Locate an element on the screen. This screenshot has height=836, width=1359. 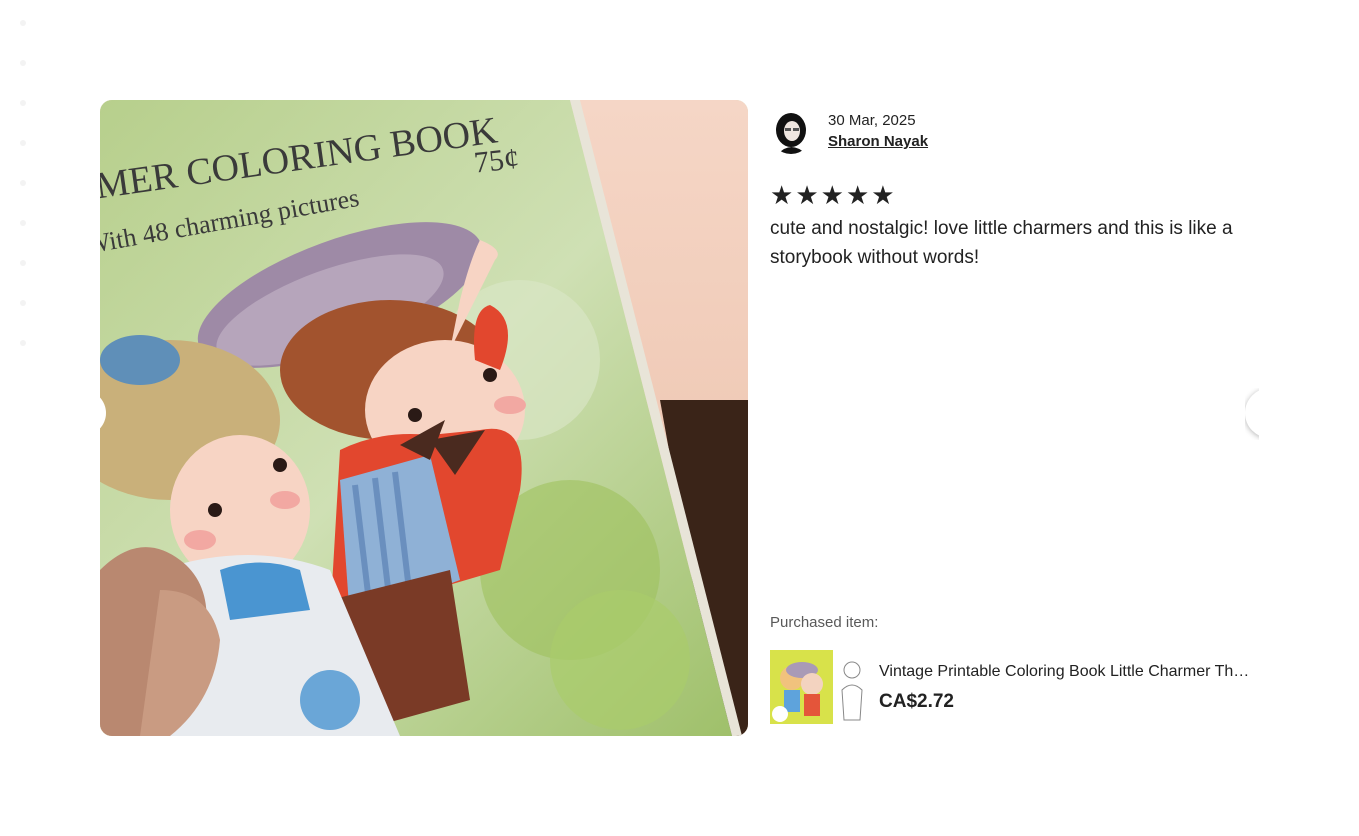
star-rating: ★ ★ ★ ★ ★ is located at coordinates (832, 195).